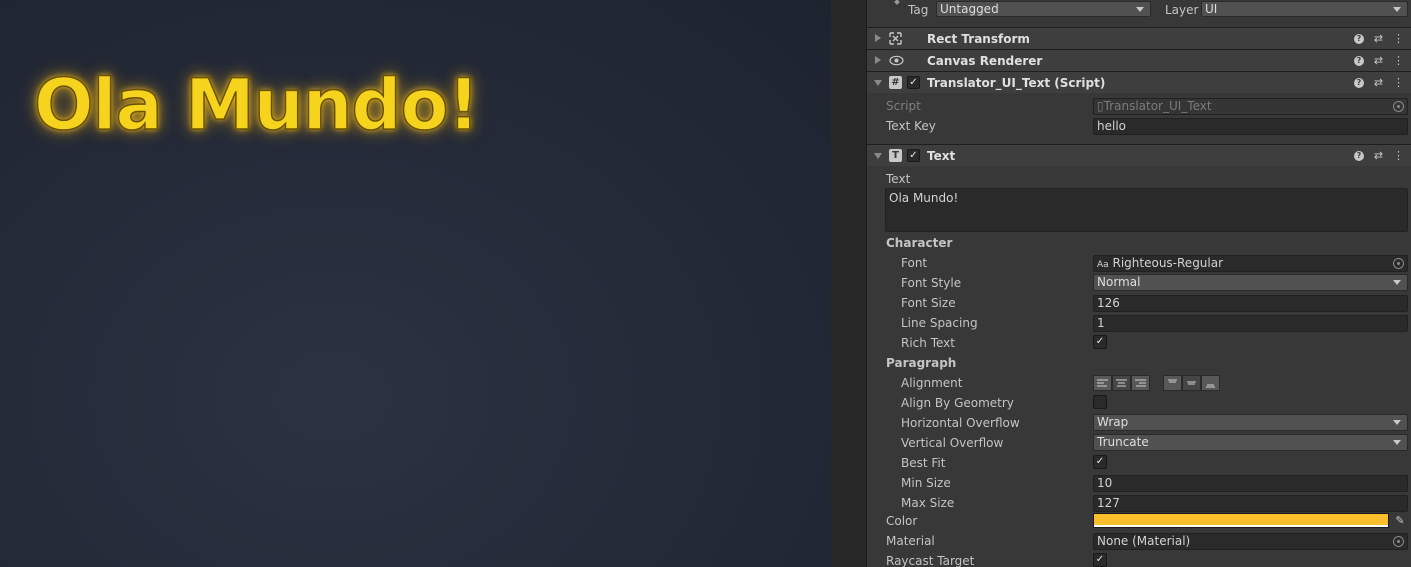 The image size is (1411, 567). What do you see at coordinates (898, 179) in the screenshot?
I see `text-label: Text` at bounding box center [898, 179].